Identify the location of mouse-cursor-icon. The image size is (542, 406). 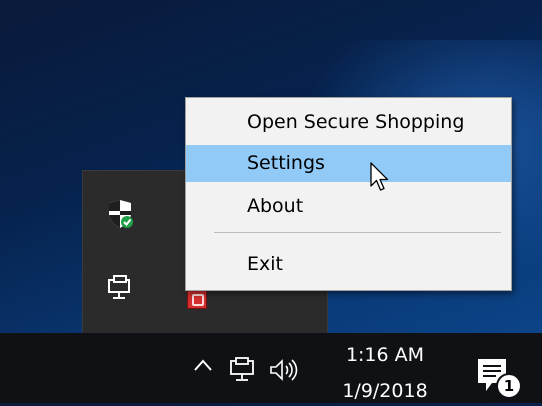
(379, 176).